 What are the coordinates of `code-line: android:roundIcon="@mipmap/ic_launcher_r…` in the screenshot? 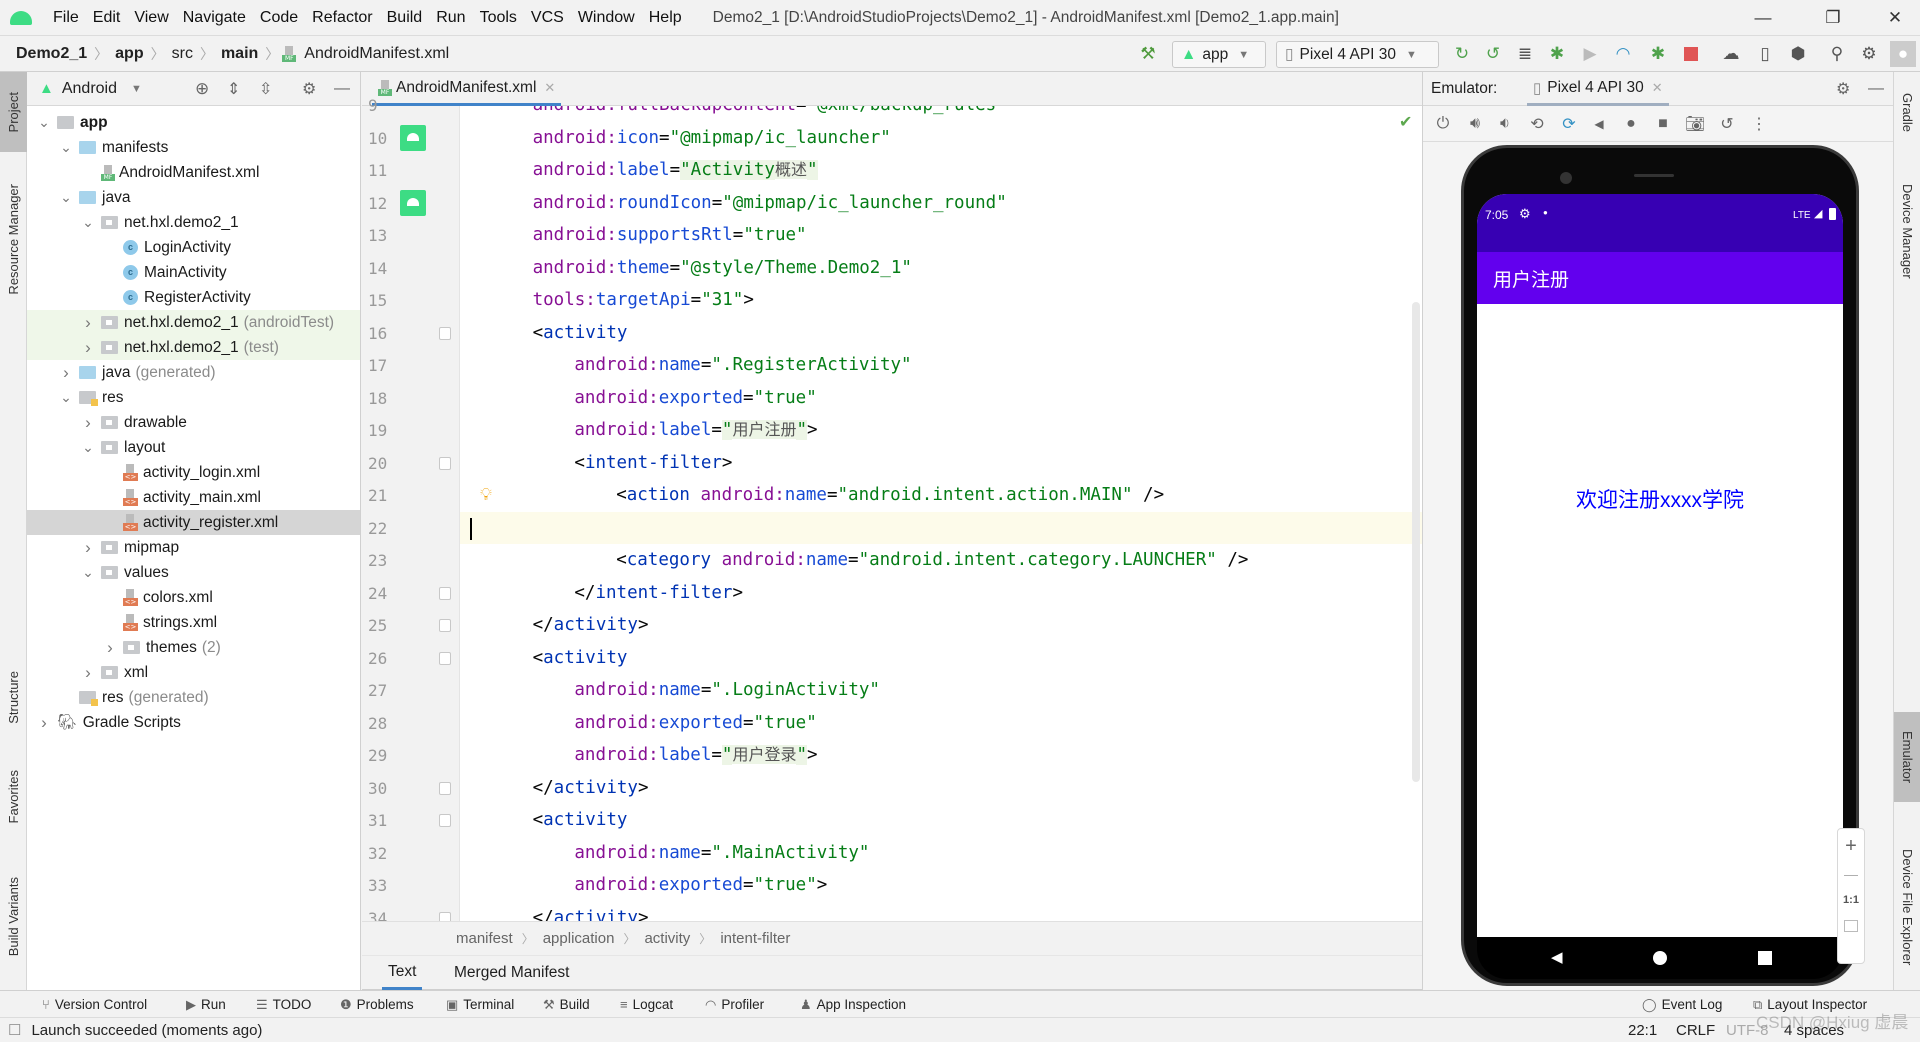 It's located at (733, 203).